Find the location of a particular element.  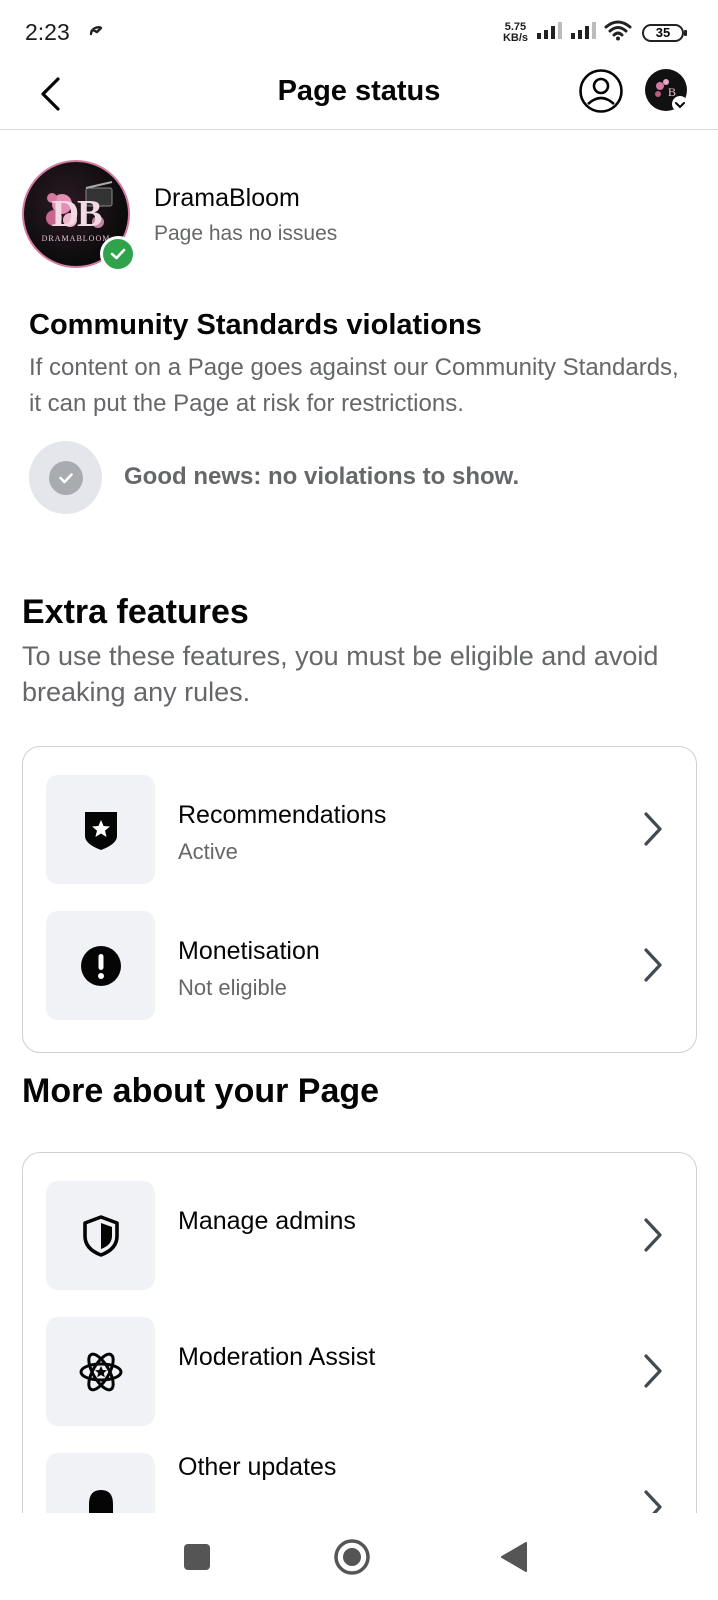

network-speed: 5.75 KB/s is located at coordinates (515, 32).